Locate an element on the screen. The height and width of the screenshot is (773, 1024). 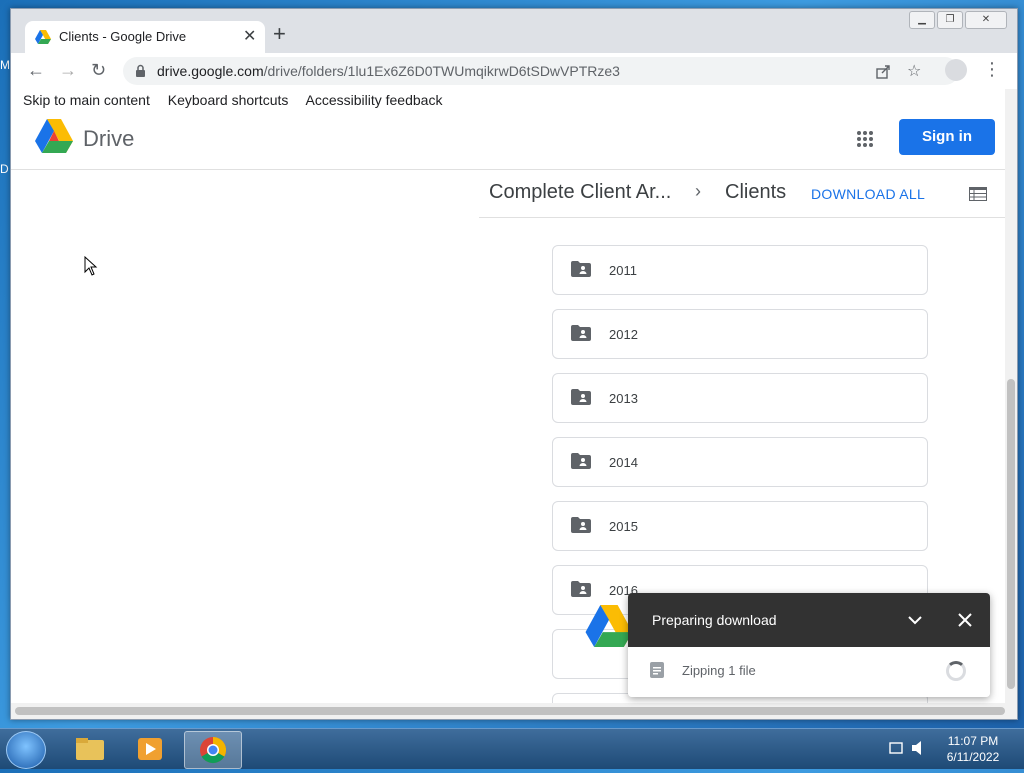
back-icon: ← is located at coordinates (36, 70).